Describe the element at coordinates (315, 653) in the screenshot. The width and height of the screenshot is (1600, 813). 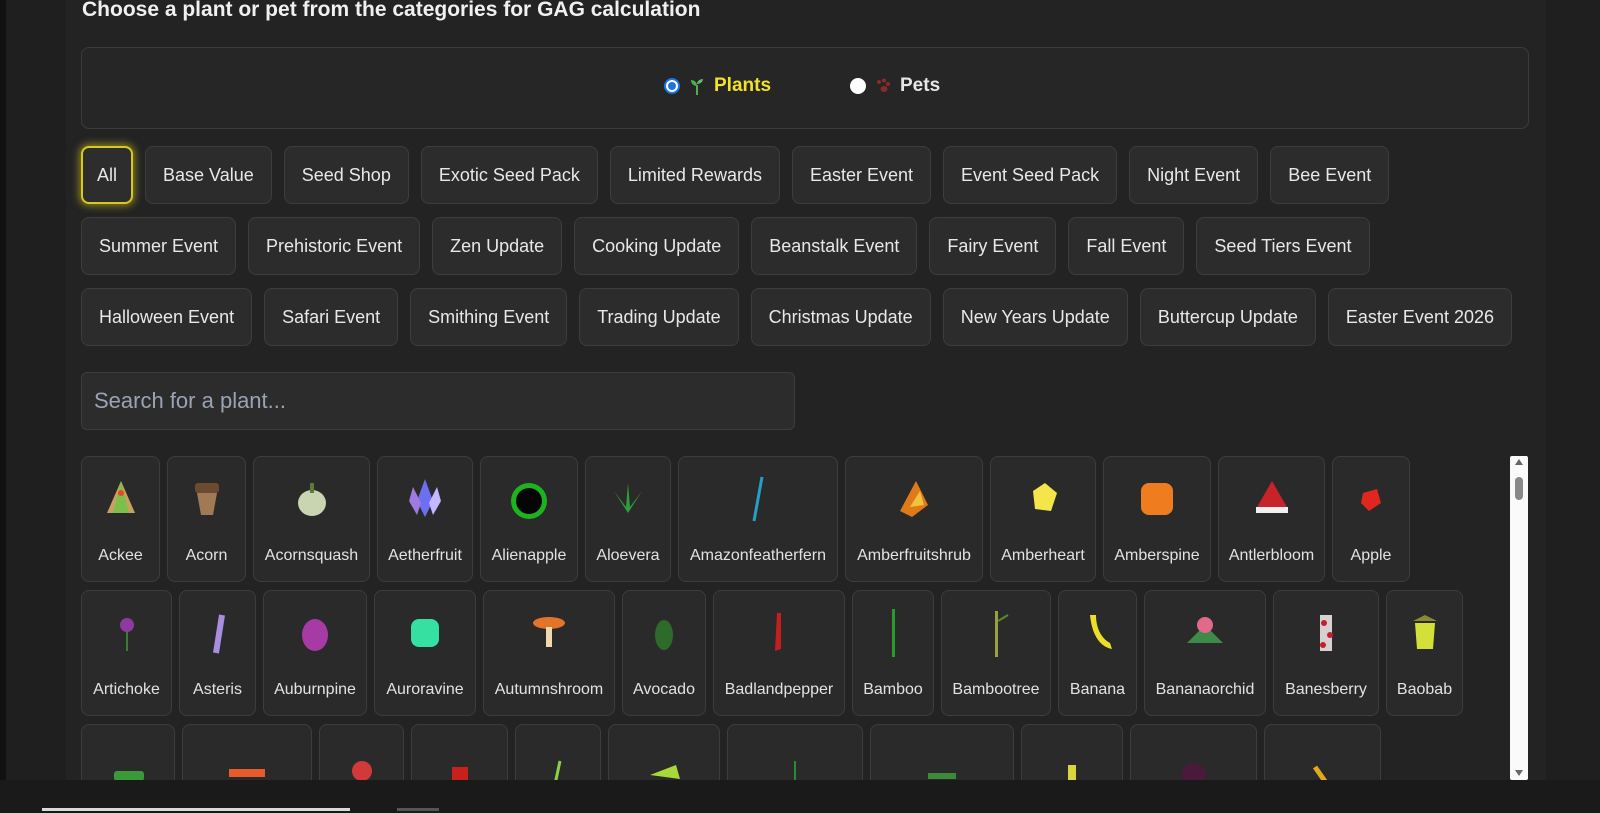
I see `plant-card: Auburnpine` at that location.